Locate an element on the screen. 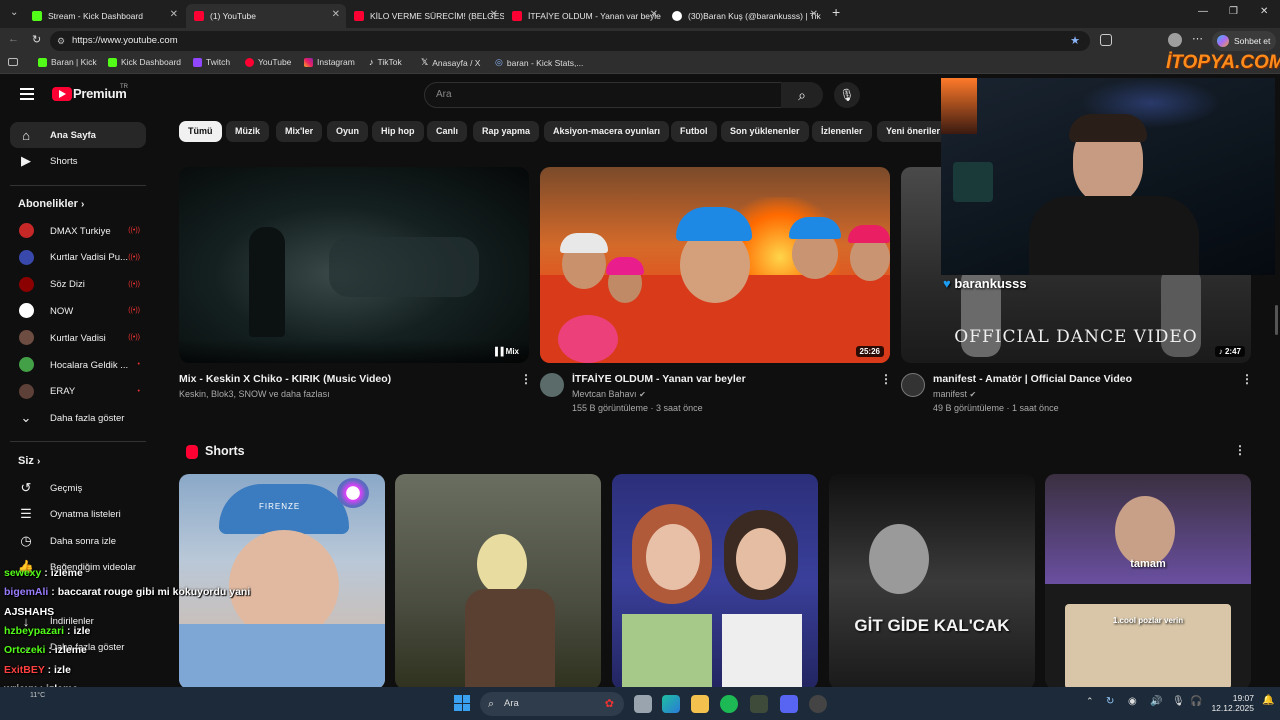 The image size is (1280, 720). short-thumbnail: tamam 1.cool pozlar verin is located at coordinates (1148, 580).